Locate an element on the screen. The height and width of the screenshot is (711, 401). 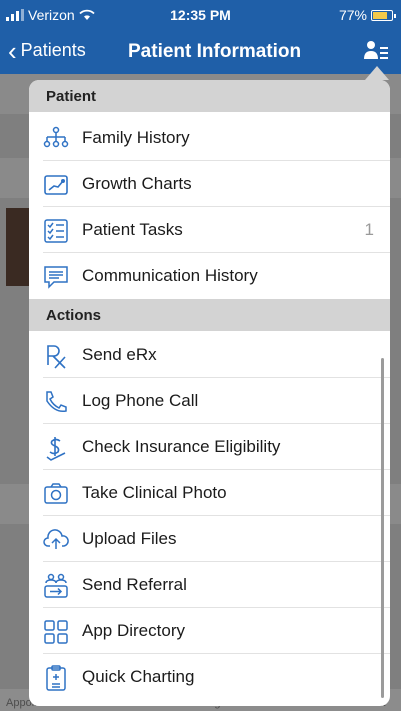
menu-item-check-insurance-eligibility: Check Insurance Eligibility is located at coordinates (209, 447).